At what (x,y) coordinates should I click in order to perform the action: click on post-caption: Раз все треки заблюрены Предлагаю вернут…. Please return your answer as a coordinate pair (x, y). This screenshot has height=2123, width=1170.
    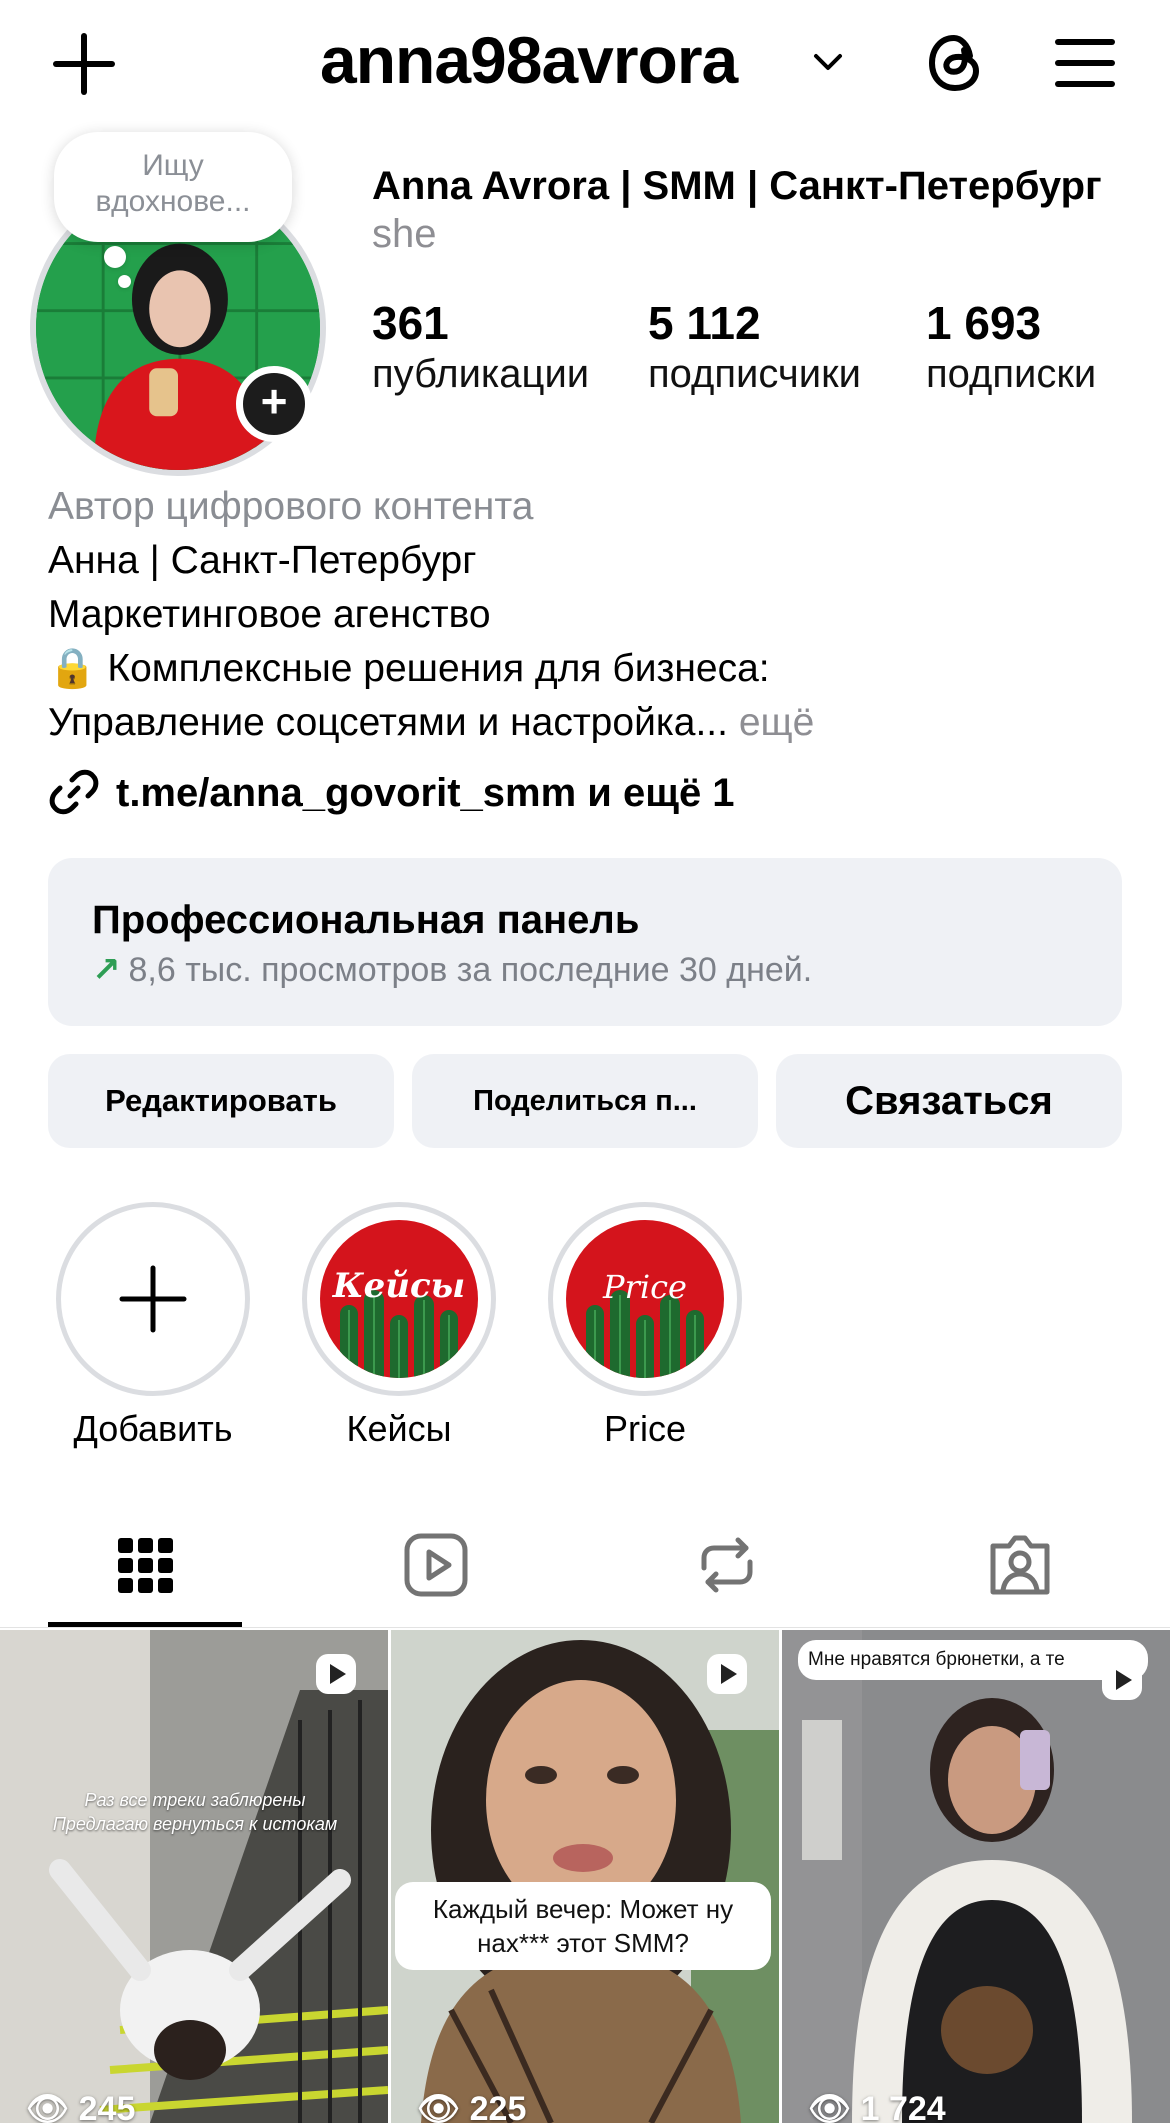
    Looking at the image, I should click on (195, 1812).